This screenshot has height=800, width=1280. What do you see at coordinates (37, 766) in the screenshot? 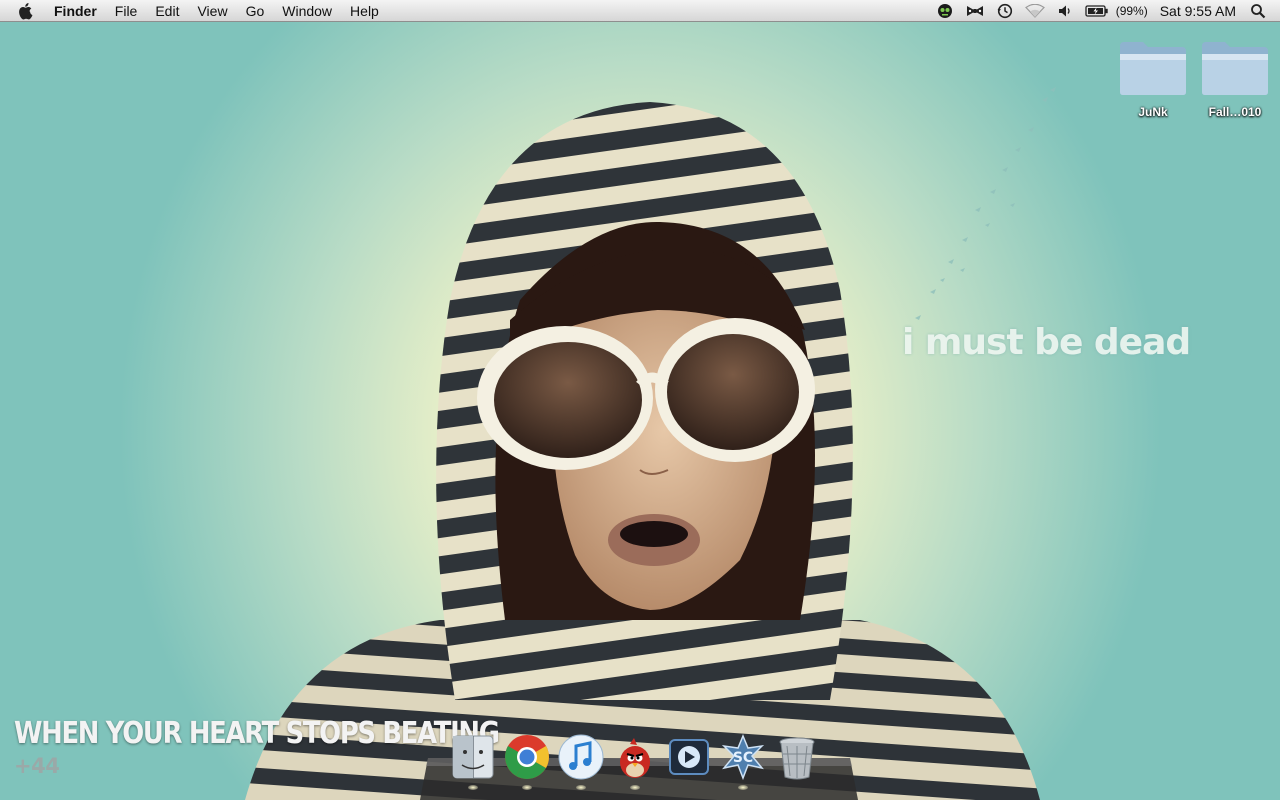
I see `wallpaper-caption-sub: +44` at bounding box center [37, 766].